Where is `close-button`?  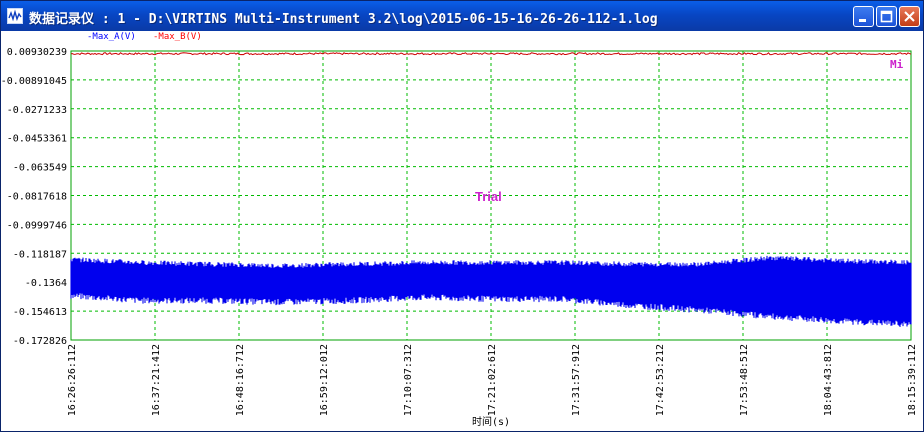 close-button is located at coordinates (909, 16).